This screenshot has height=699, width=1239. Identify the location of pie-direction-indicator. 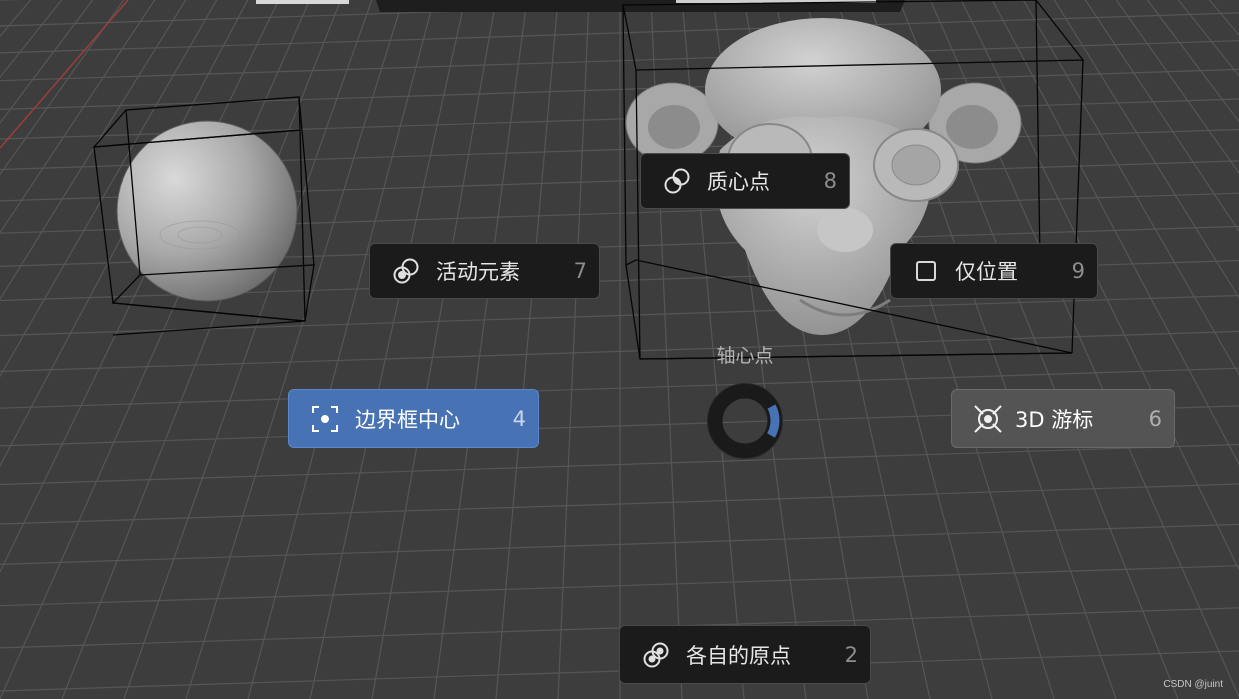
(745, 421).